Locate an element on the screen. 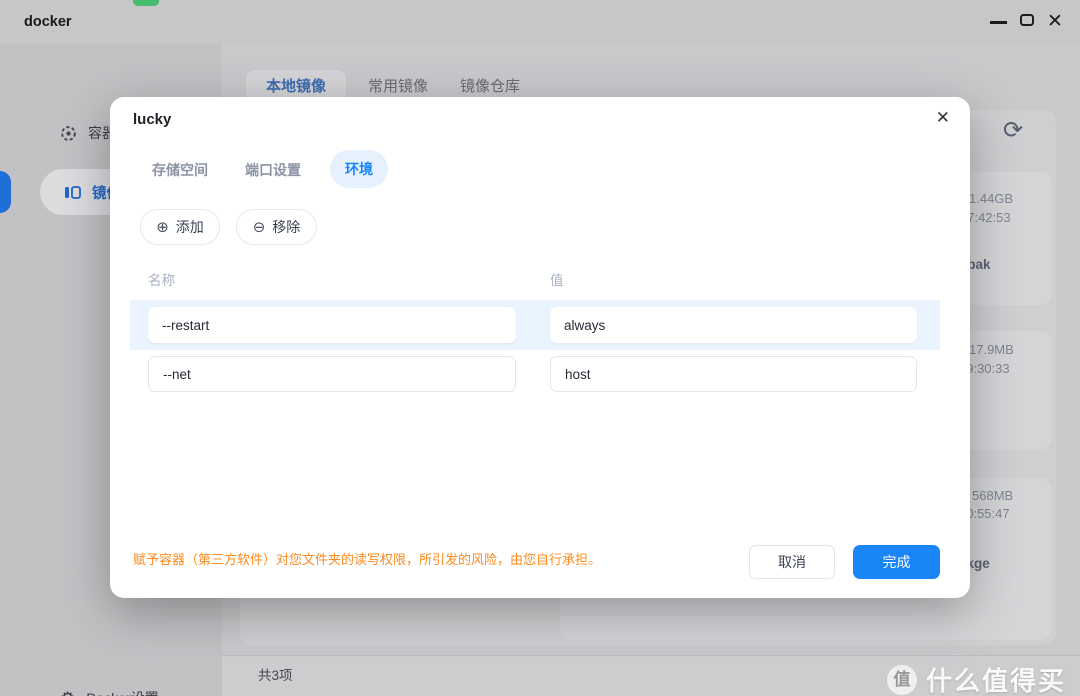 The height and width of the screenshot is (696, 1080). dialog-title: lucky is located at coordinates (152, 119).